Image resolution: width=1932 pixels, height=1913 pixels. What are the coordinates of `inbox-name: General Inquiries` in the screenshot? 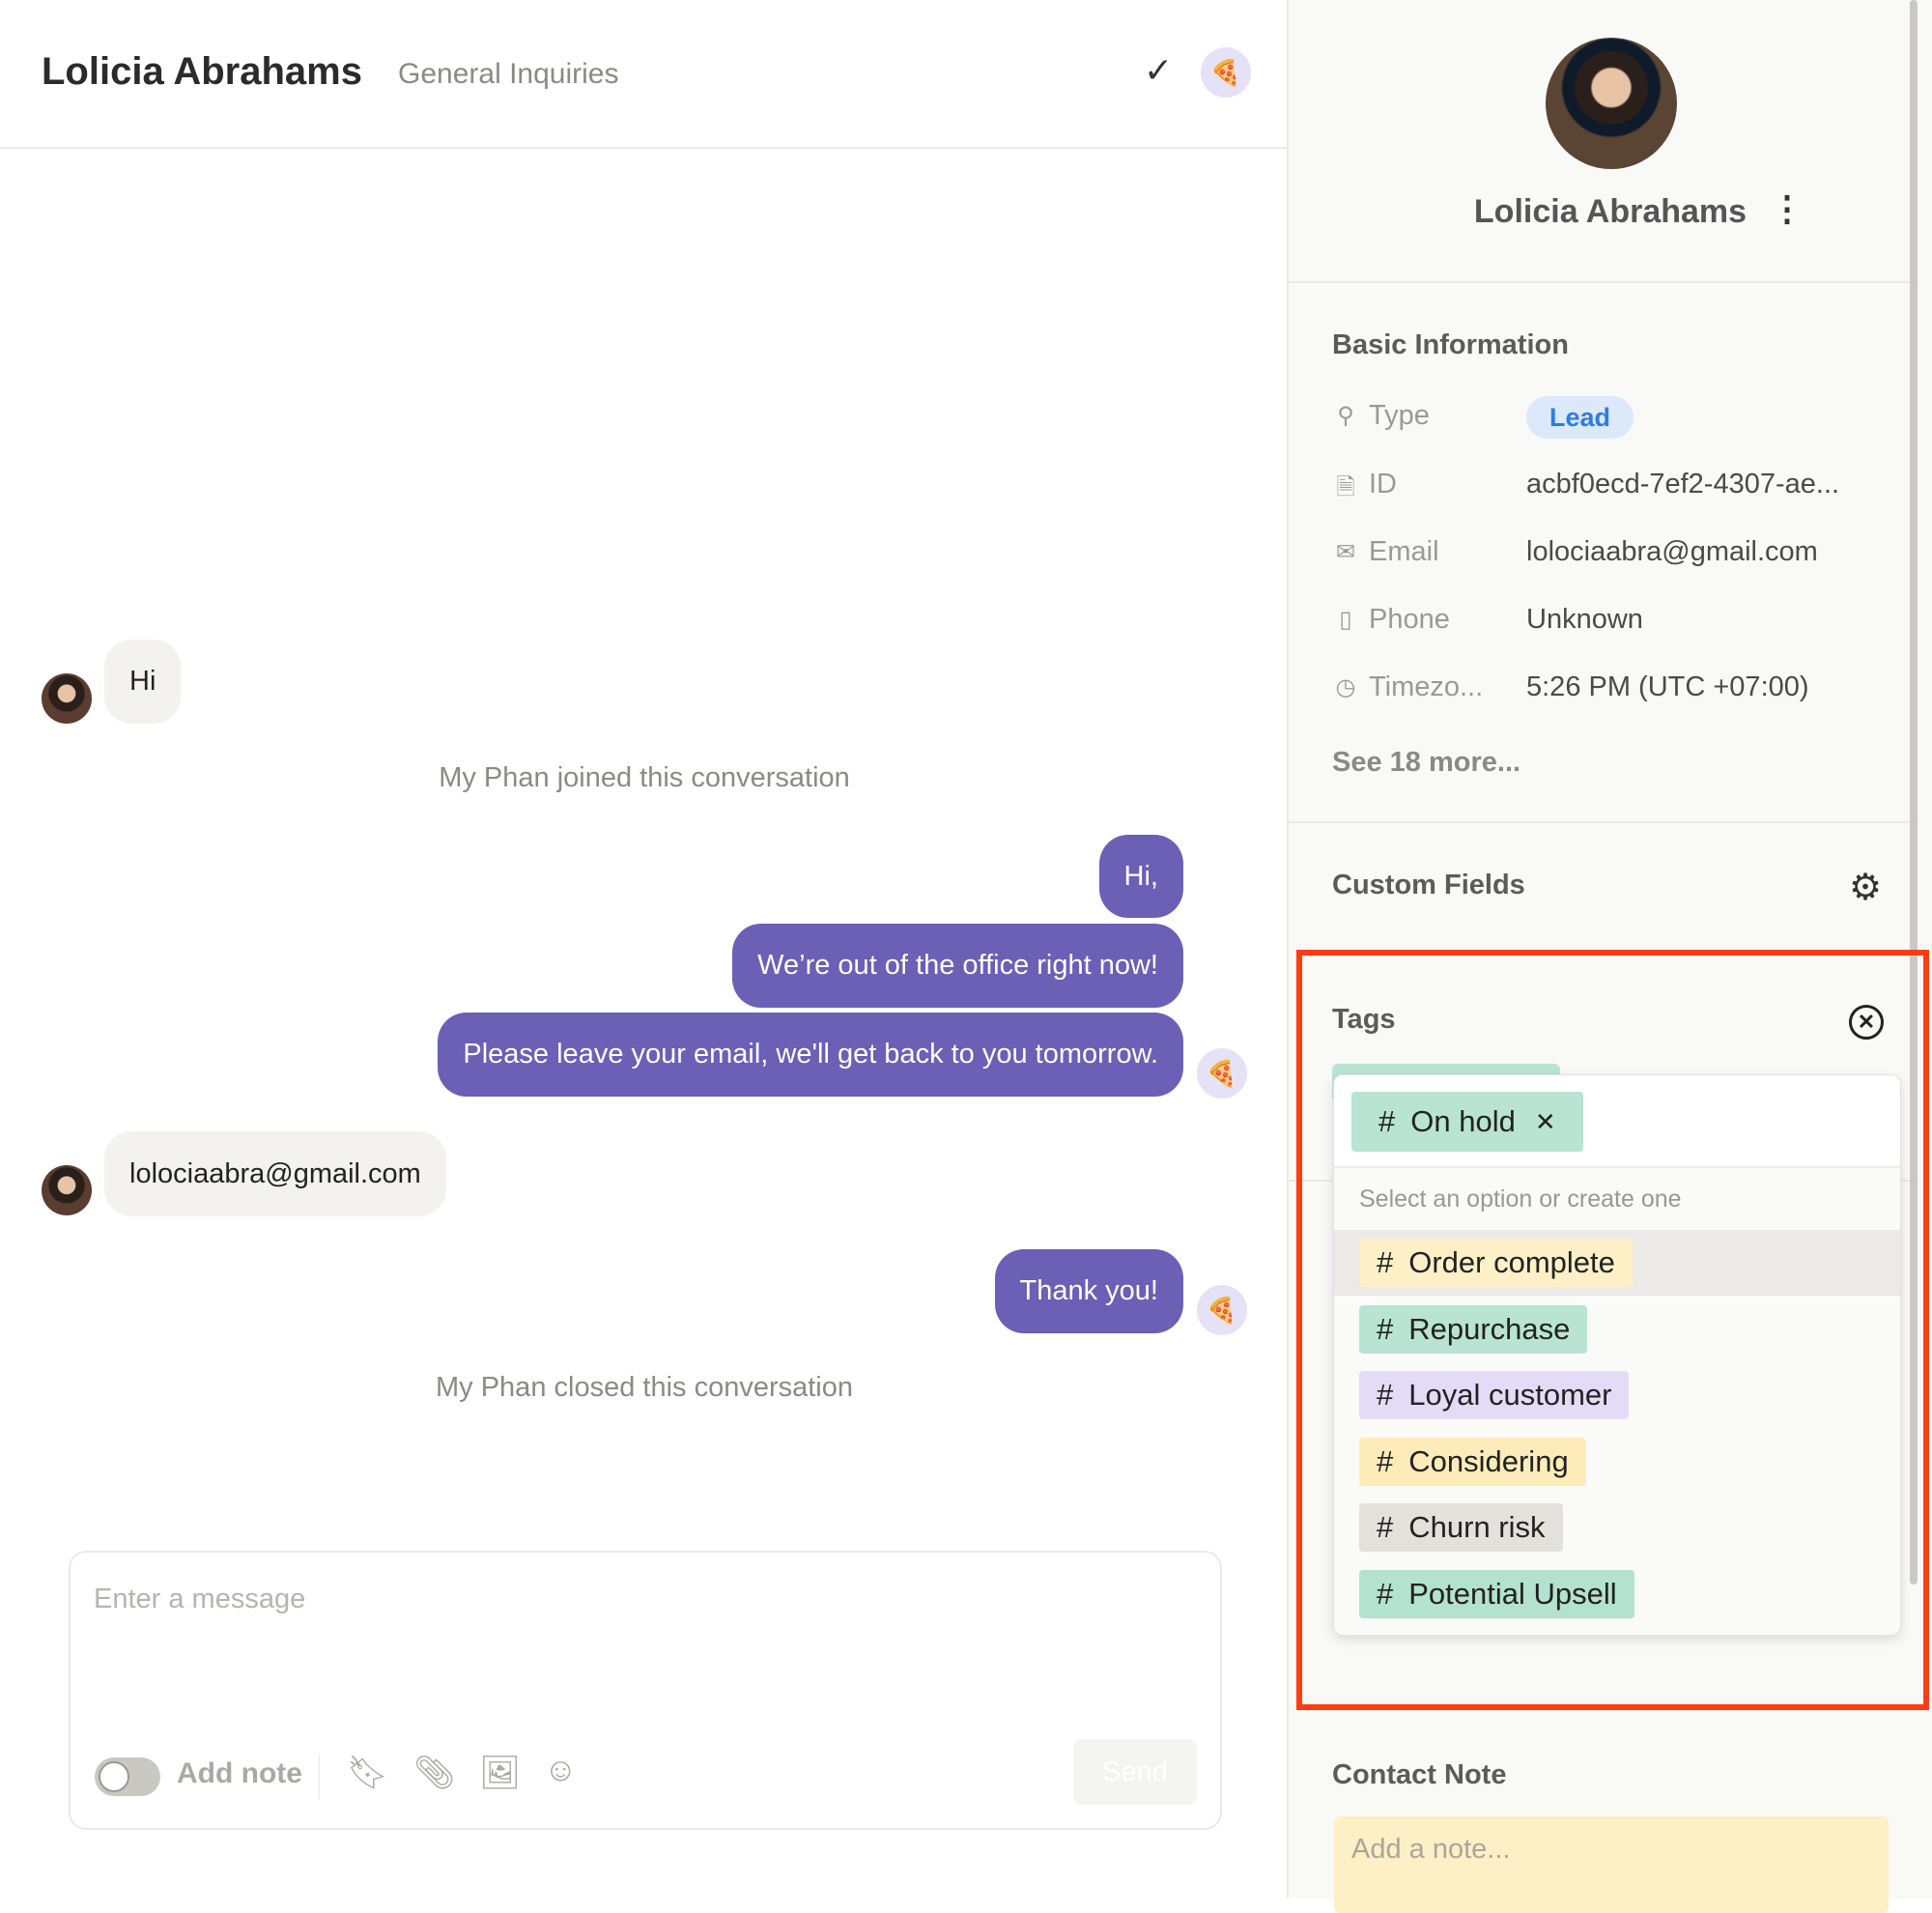 It's located at (508, 74).